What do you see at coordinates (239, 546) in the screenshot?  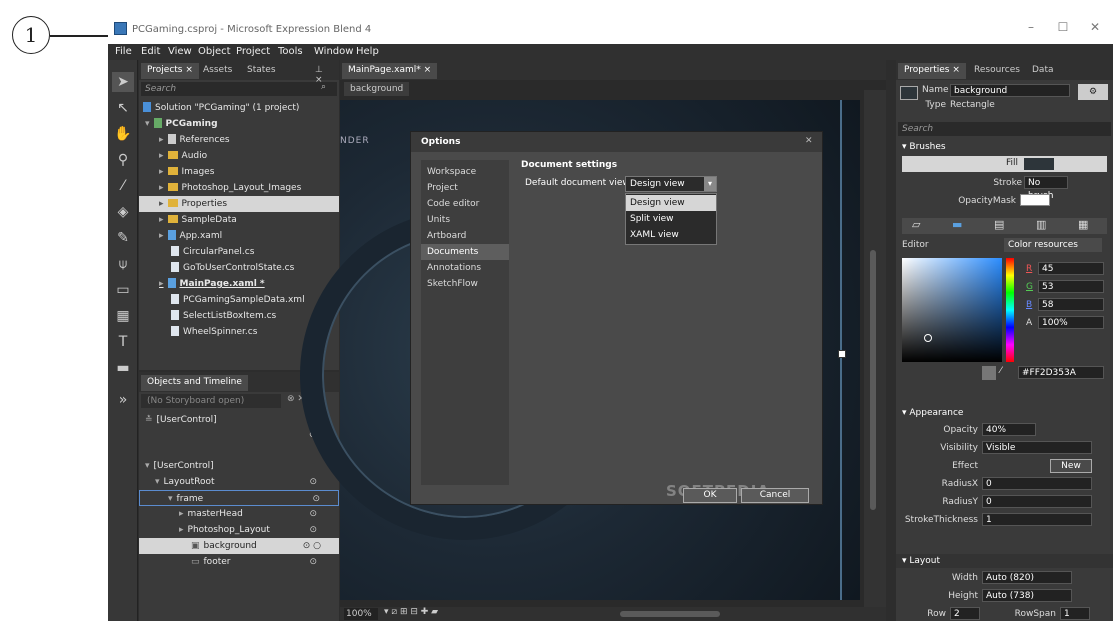 I see `tree-background: ▣ background ⊙ ○` at bounding box center [239, 546].